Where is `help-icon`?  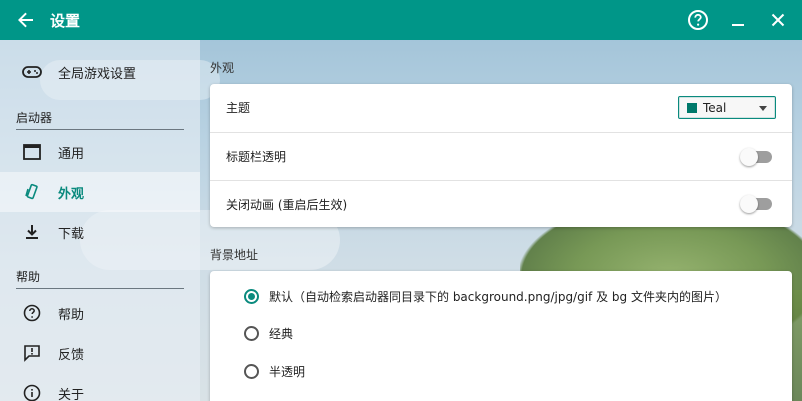
help-icon is located at coordinates (32, 313).